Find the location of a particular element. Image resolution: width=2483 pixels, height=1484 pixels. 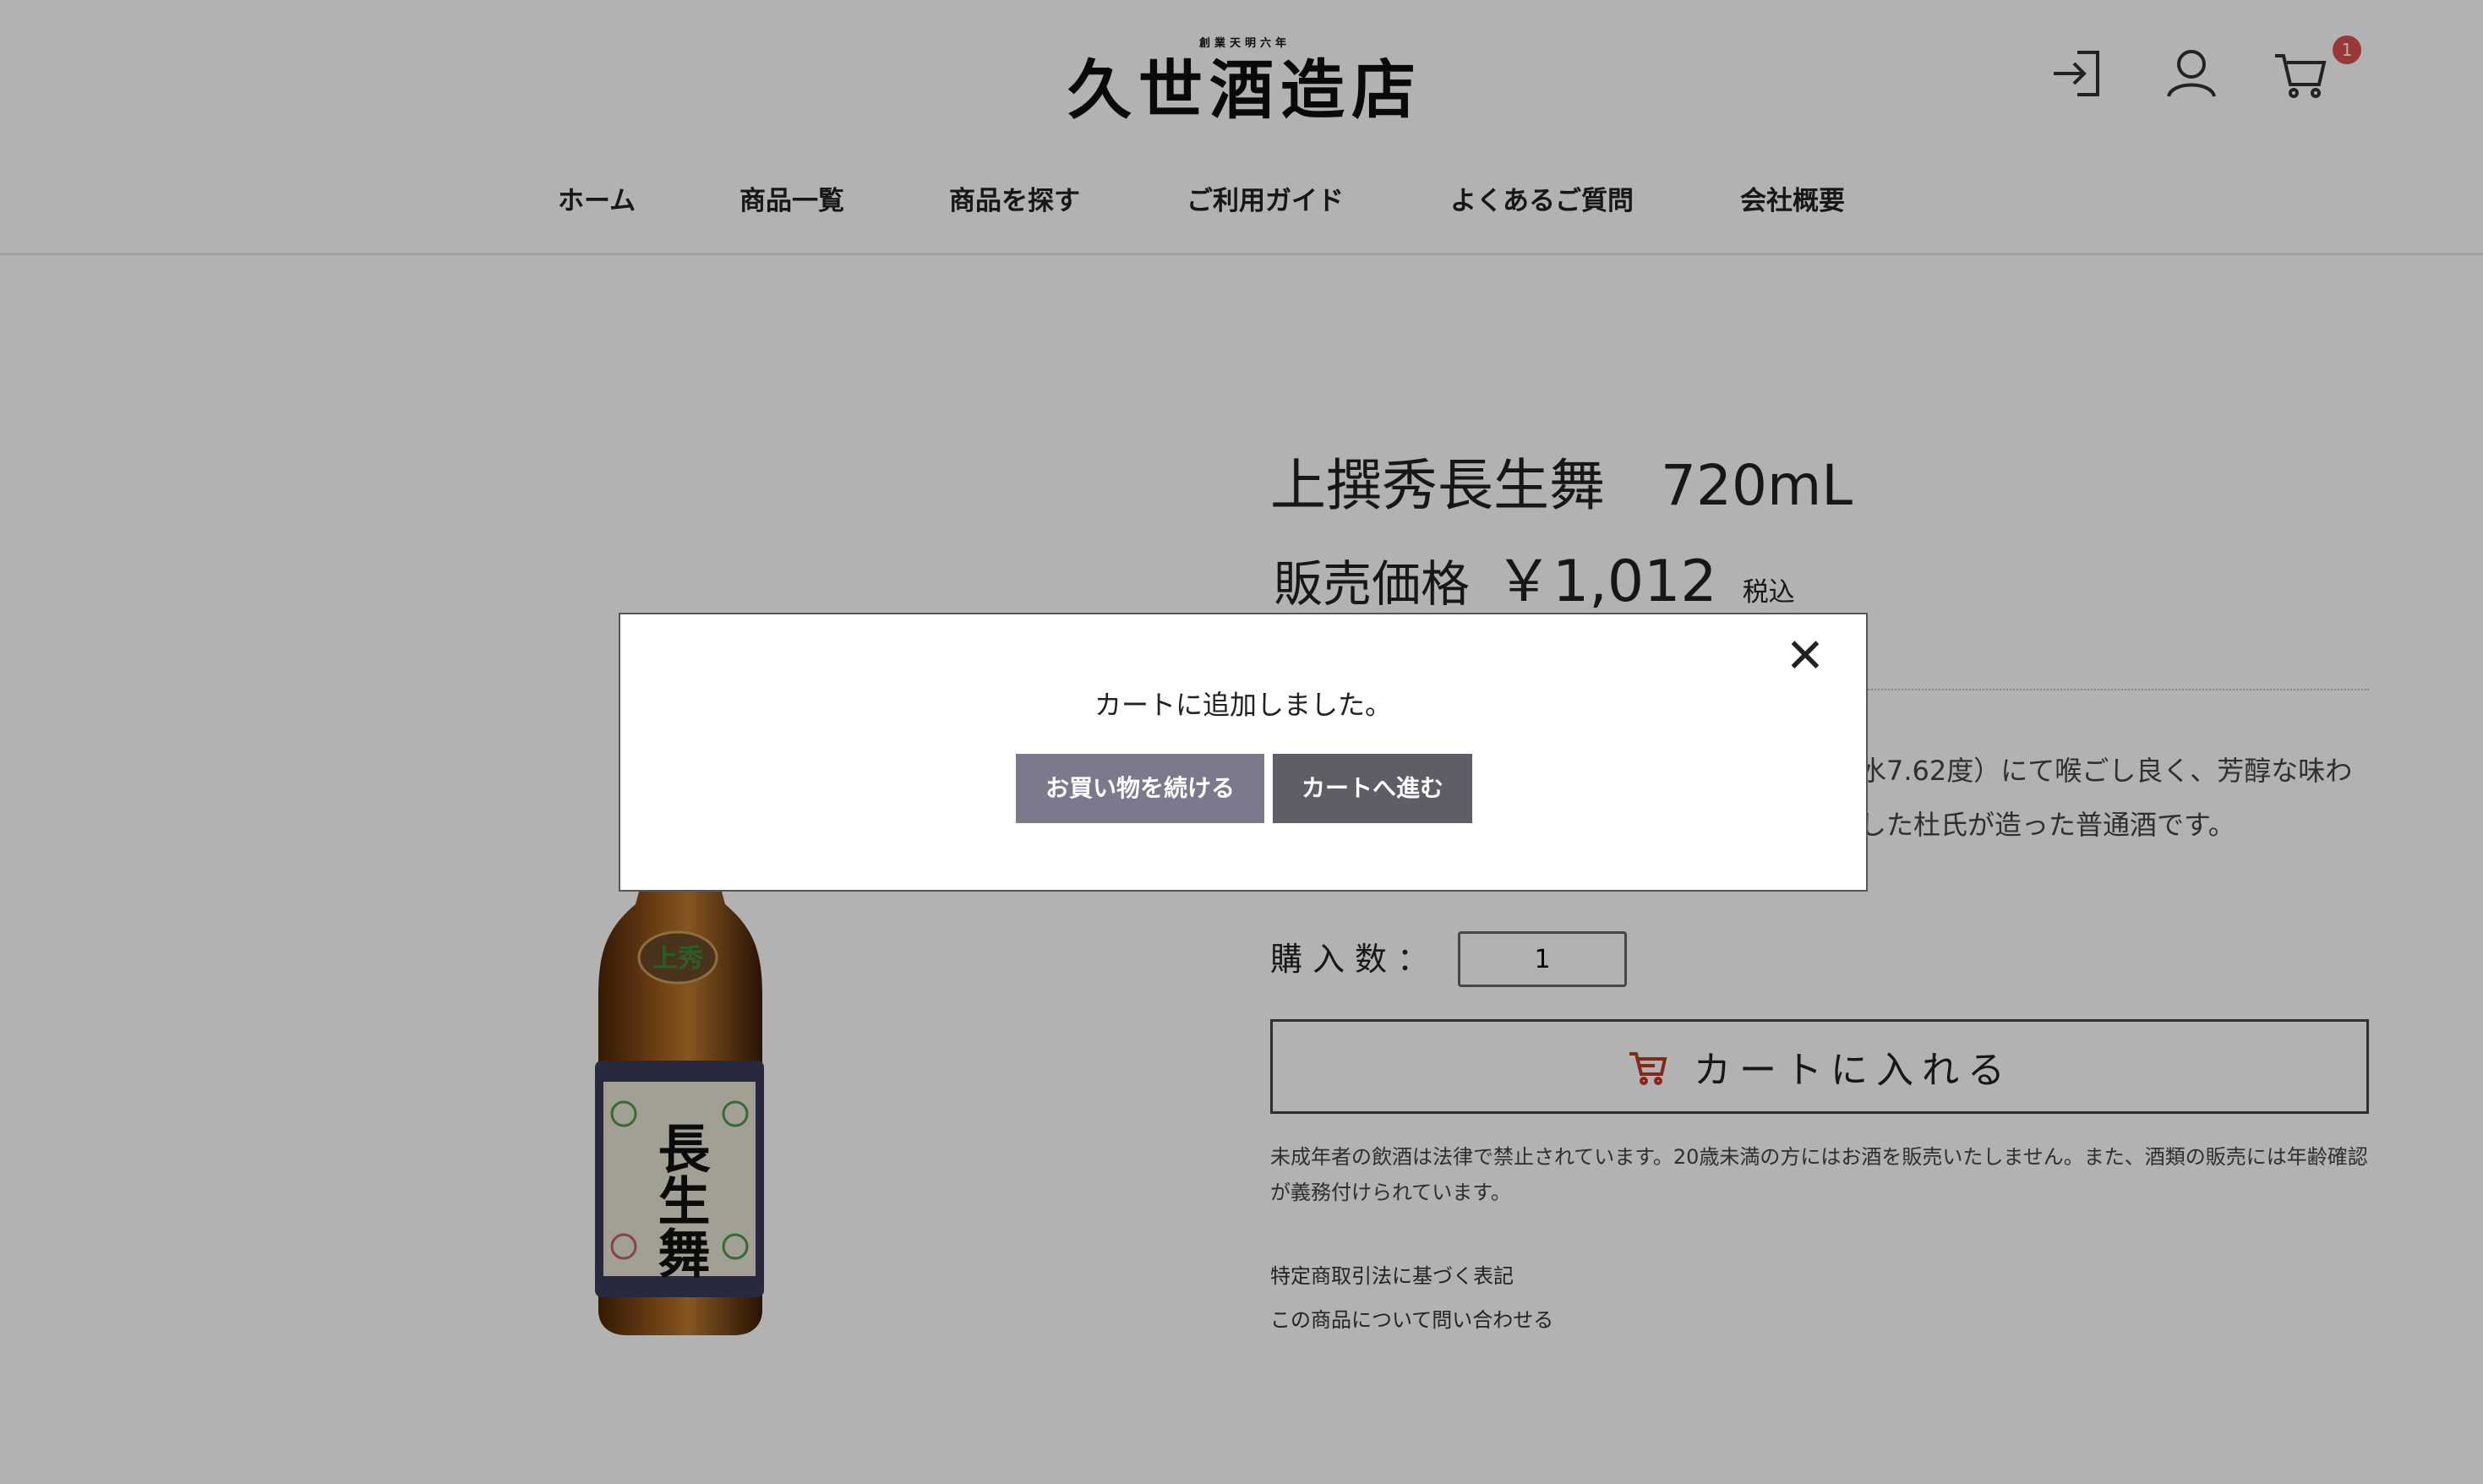

go-to-cart-button: カートへ進む is located at coordinates (1372, 789).